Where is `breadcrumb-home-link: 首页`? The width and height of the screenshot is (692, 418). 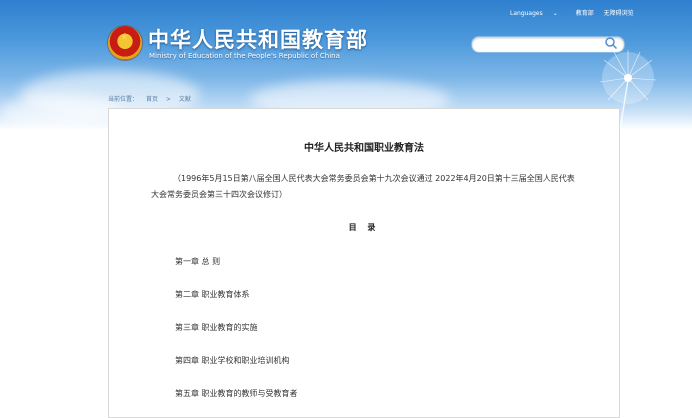 breadcrumb-home-link: 首页 is located at coordinates (152, 99).